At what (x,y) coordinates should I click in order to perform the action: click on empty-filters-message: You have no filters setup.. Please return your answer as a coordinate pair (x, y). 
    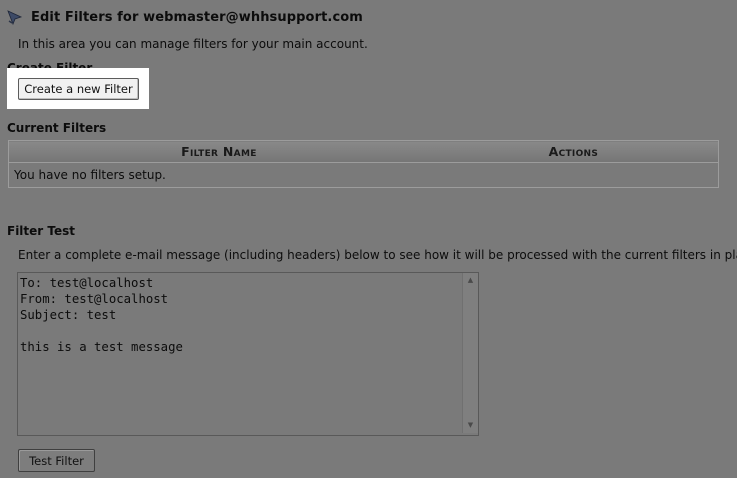
    Looking at the image, I should click on (90, 175).